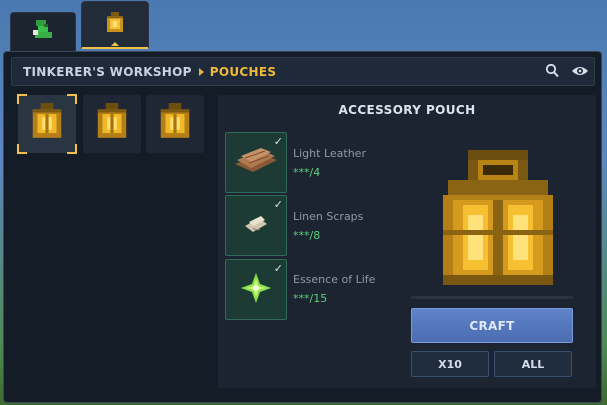  What do you see at coordinates (533, 364) in the screenshot?
I see `craft-all-button: ALL` at bounding box center [533, 364].